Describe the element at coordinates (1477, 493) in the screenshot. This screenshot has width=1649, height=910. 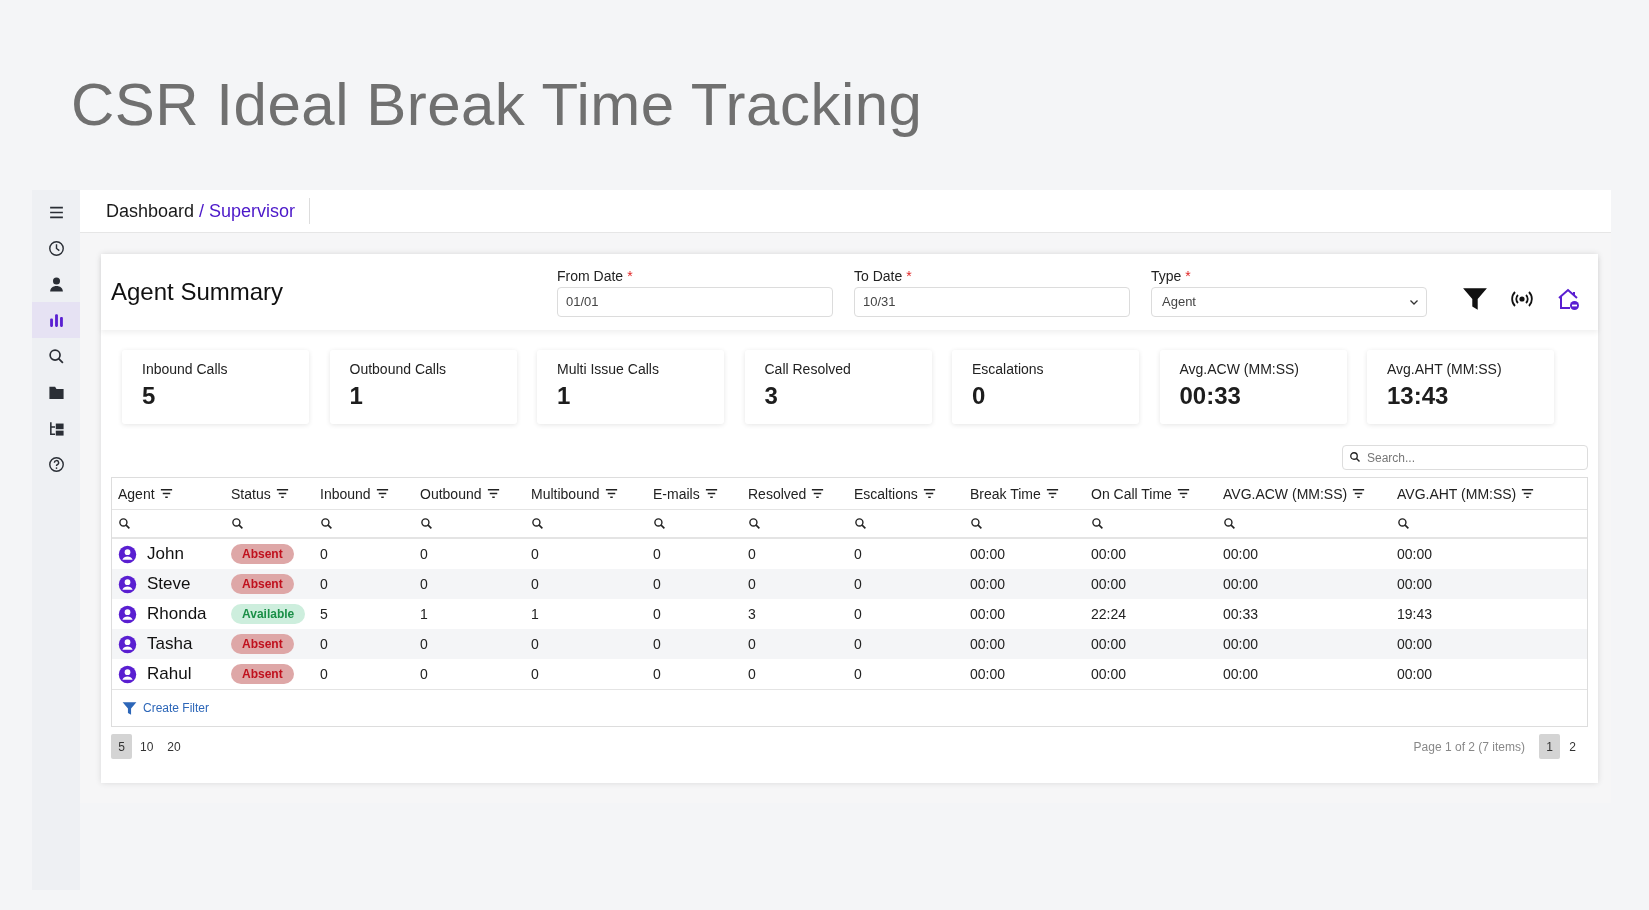
I see `column-header: AVG.AHT (MM:SS)` at that location.